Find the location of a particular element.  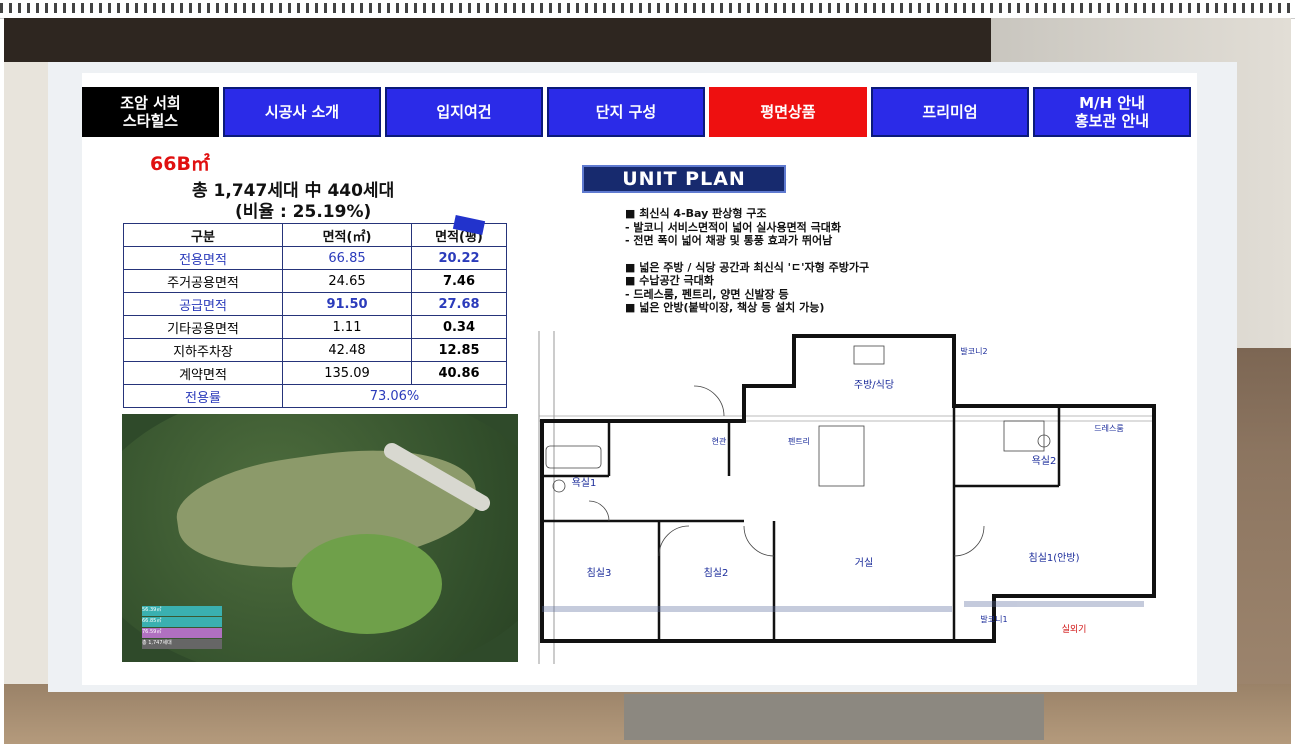

nav-mh-line-1: M/H 안내 is located at coordinates (1112, 103).